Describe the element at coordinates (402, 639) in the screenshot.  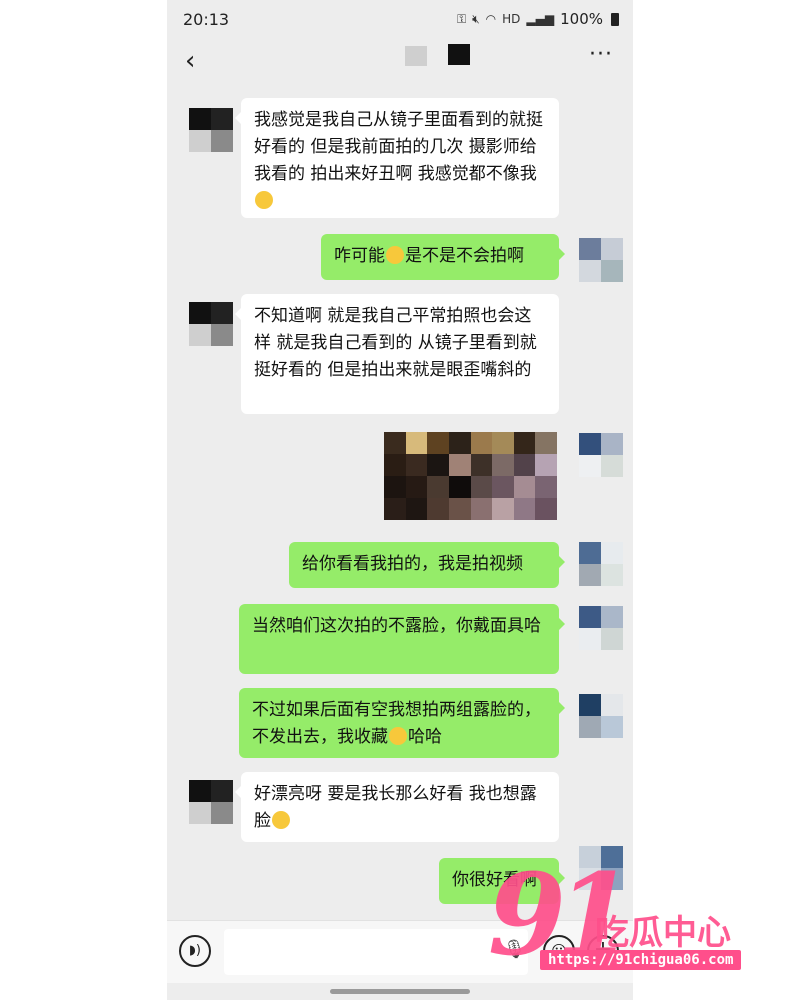
I see `message-outgoing: 当然咱们这次拍的不露脸，你戴面具哈` at that location.